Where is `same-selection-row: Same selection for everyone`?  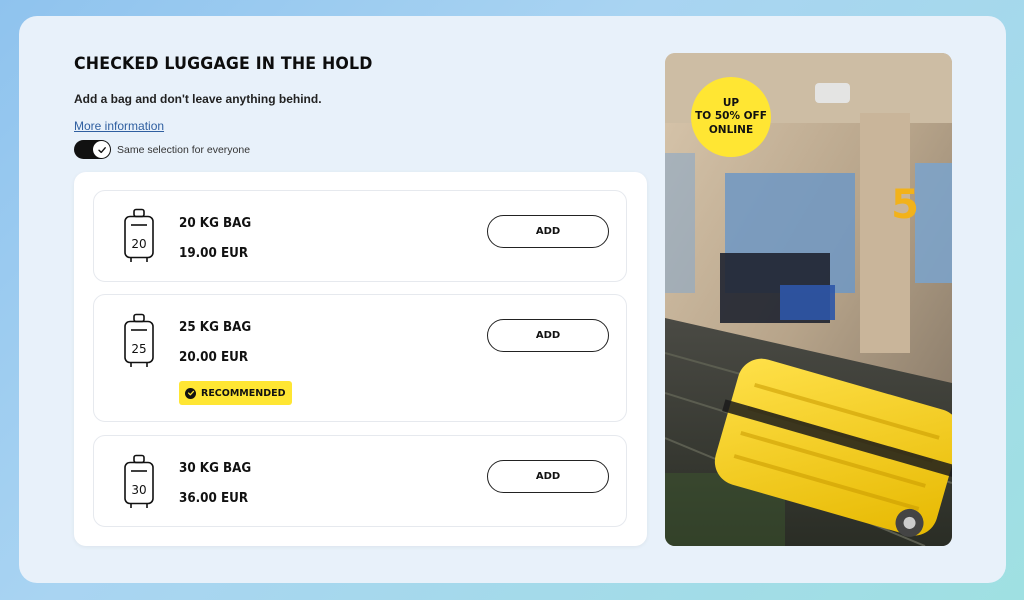
same-selection-row: Same selection for everyone is located at coordinates (162, 149).